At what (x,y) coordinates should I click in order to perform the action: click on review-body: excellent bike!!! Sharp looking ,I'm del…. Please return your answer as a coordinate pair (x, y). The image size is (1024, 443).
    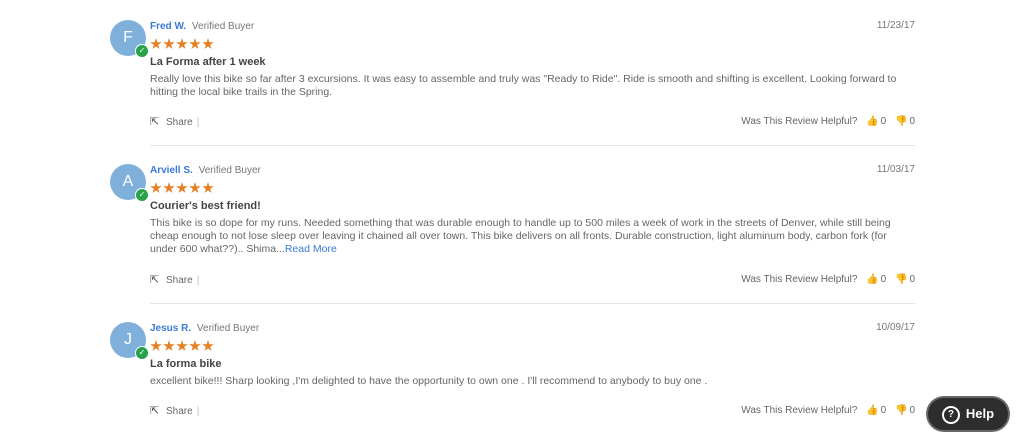
    Looking at the image, I should click on (429, 381).